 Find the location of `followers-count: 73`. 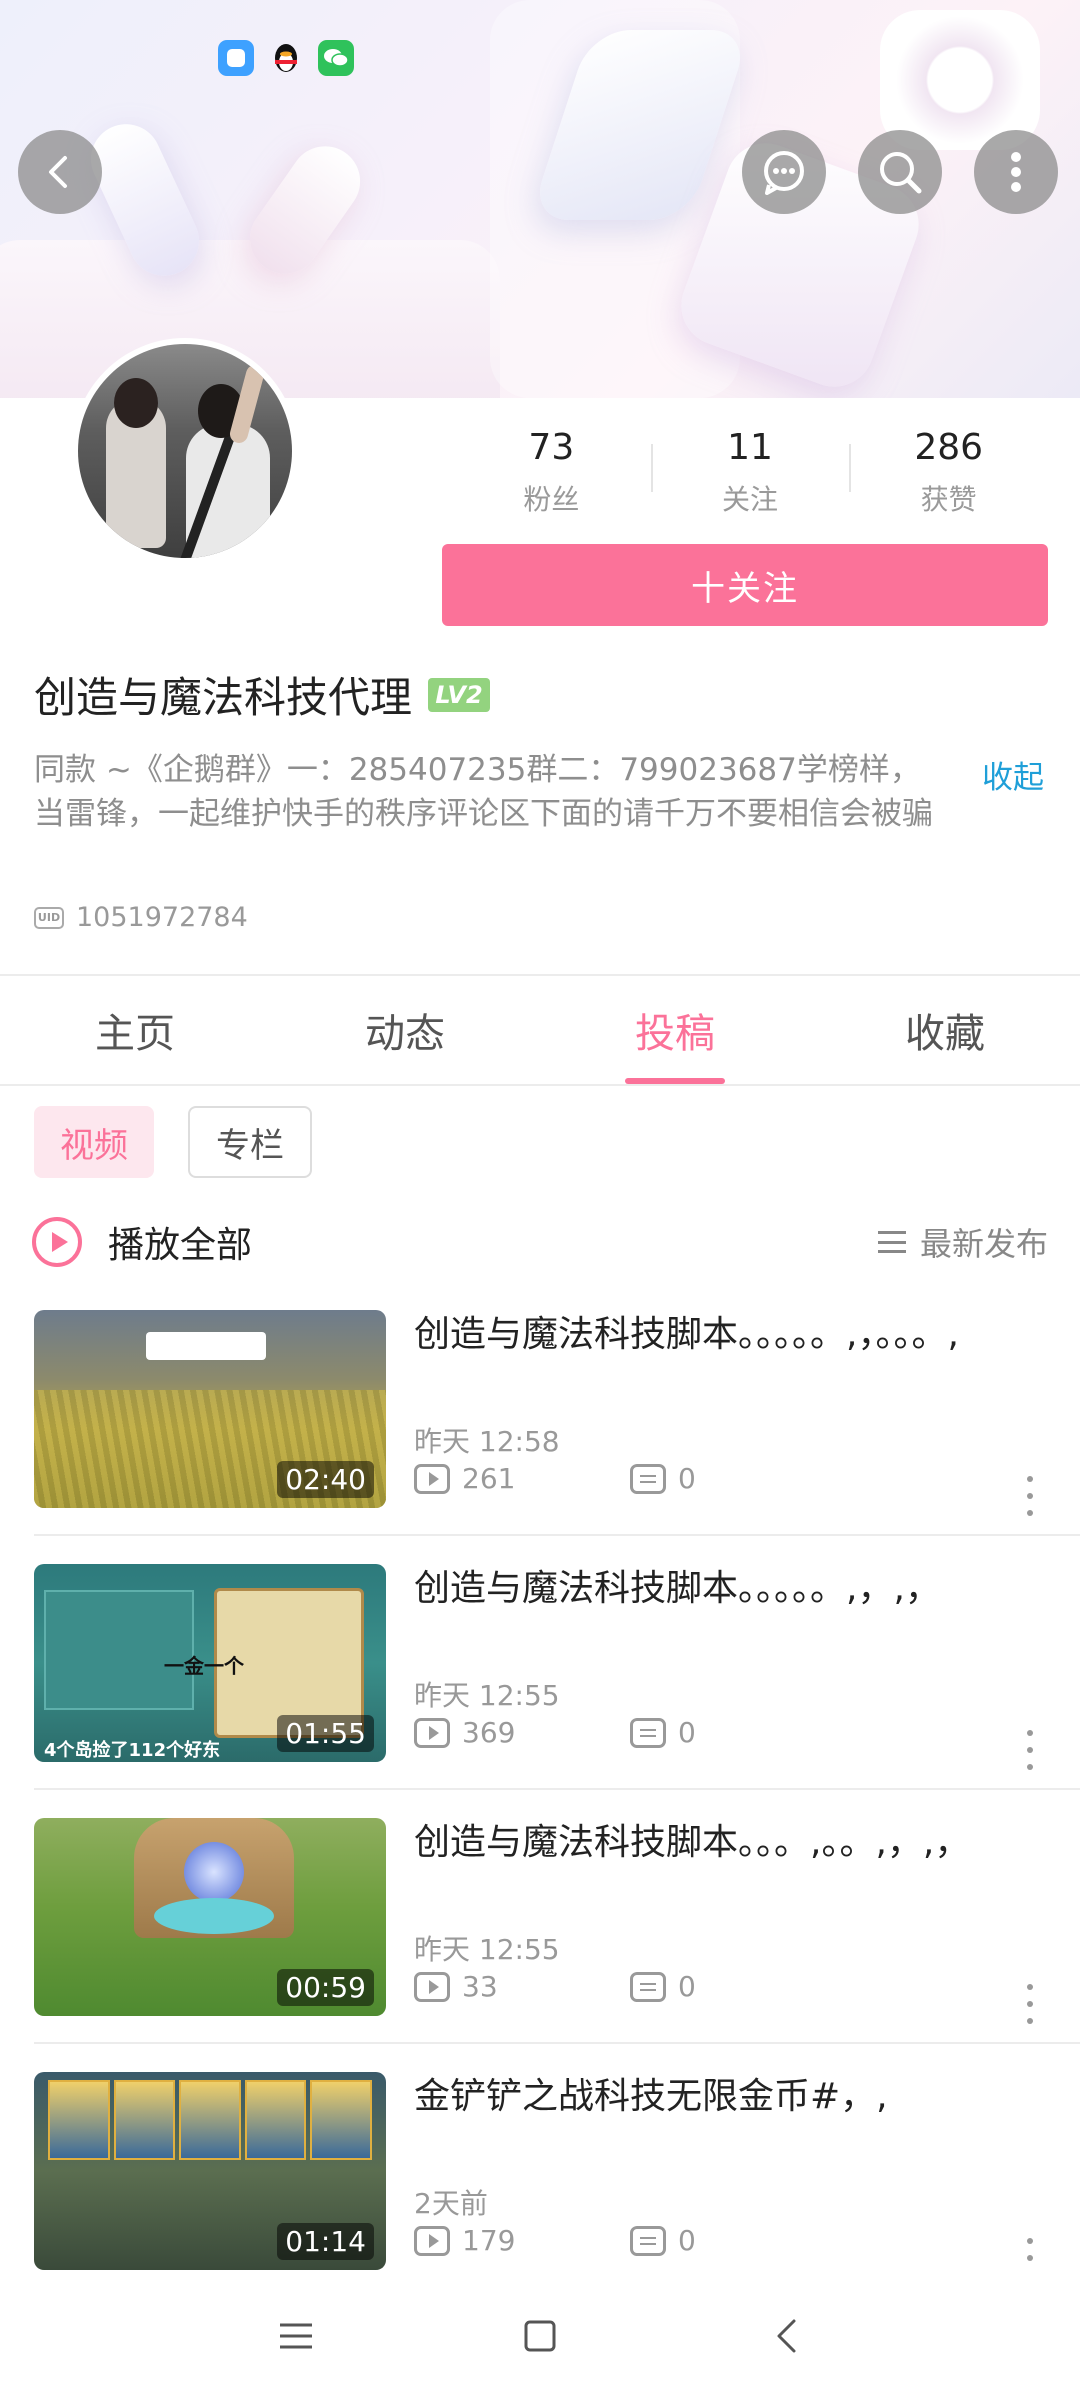

followers-count: 73 is located at coordinates (551, 447).